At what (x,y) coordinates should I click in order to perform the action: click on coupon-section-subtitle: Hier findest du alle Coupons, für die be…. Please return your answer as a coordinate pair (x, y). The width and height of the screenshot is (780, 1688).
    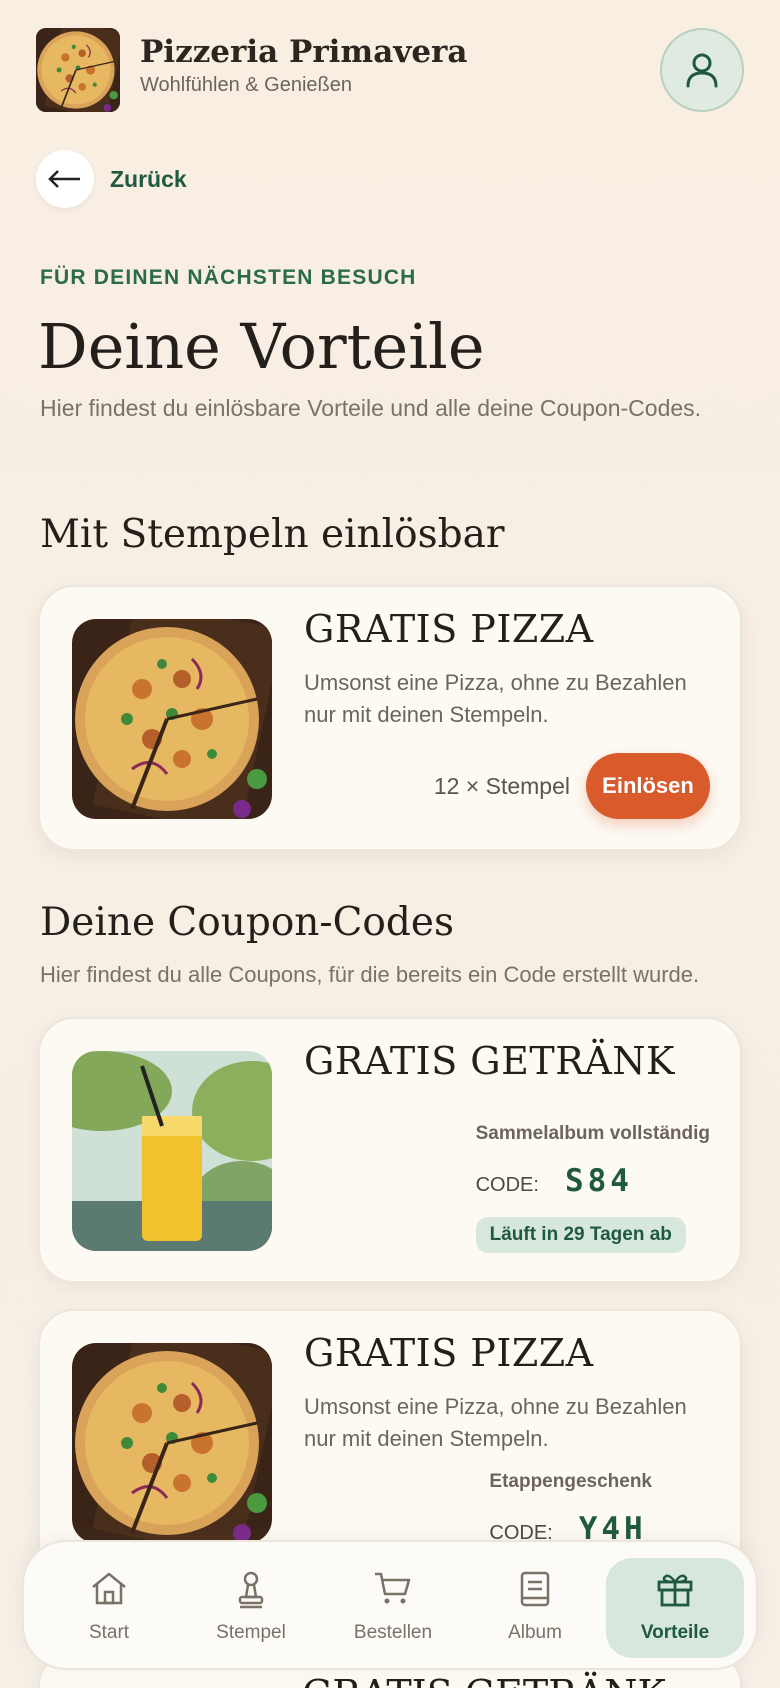
    Looking at the image, I should click on (370, 974).